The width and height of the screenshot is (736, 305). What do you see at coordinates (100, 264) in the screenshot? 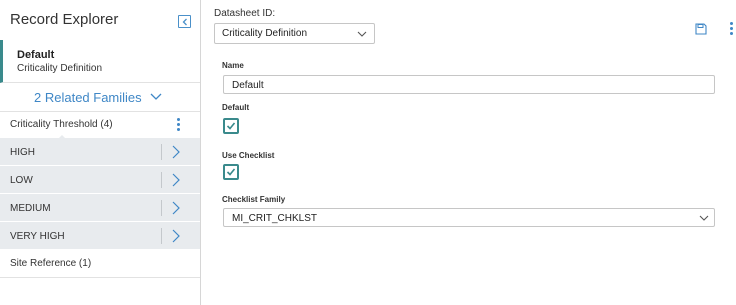
I see `family-row-site-reference: Site Reference (1)` at bounding box center [100, 264].